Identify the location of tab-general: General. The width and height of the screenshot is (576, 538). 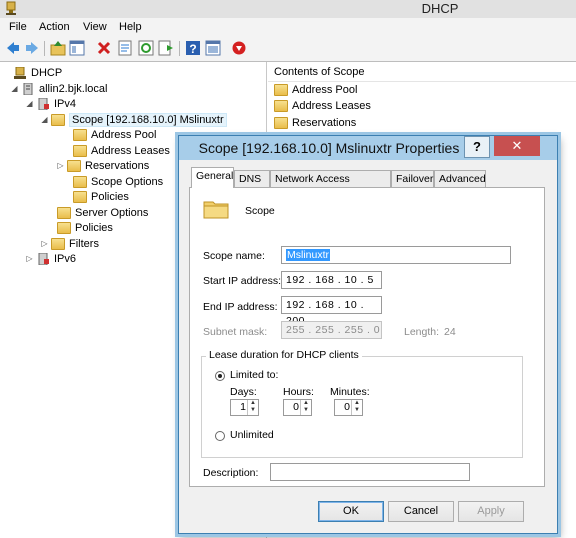
(212, 177).